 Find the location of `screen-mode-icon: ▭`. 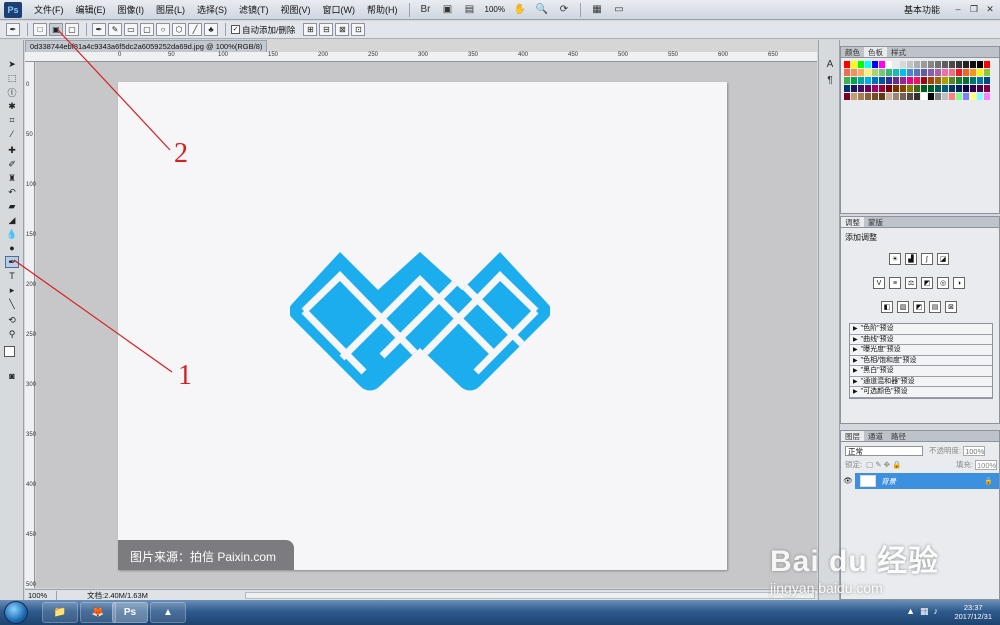

screen-mode-icon: ▭ is located at coordinates (619, 10).